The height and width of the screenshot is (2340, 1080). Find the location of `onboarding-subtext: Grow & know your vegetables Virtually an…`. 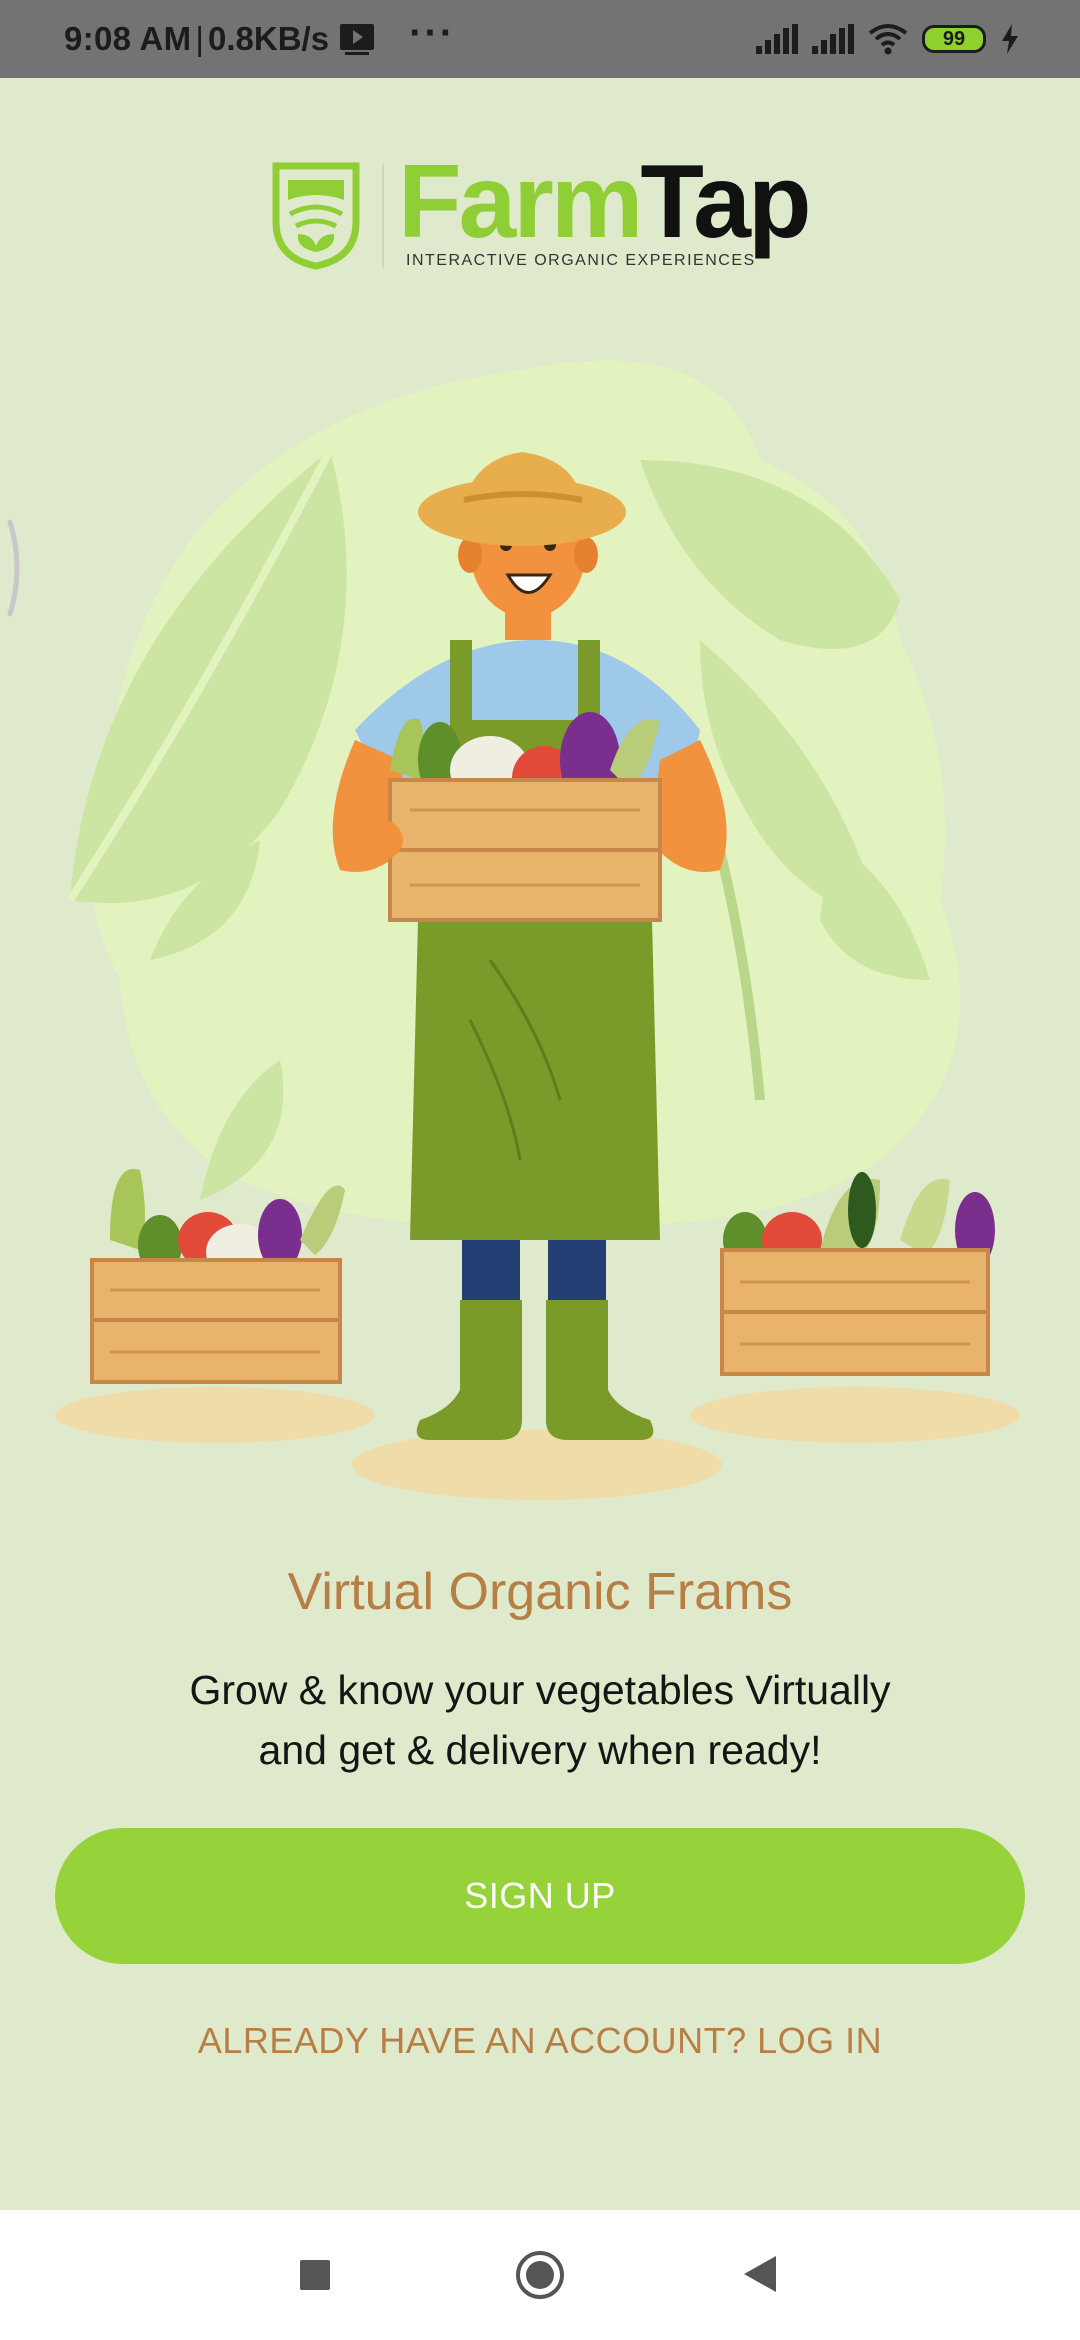

onboarding-subtext: Grow & know your vegetables Virtually an… is located at coordinates (540, 1720).